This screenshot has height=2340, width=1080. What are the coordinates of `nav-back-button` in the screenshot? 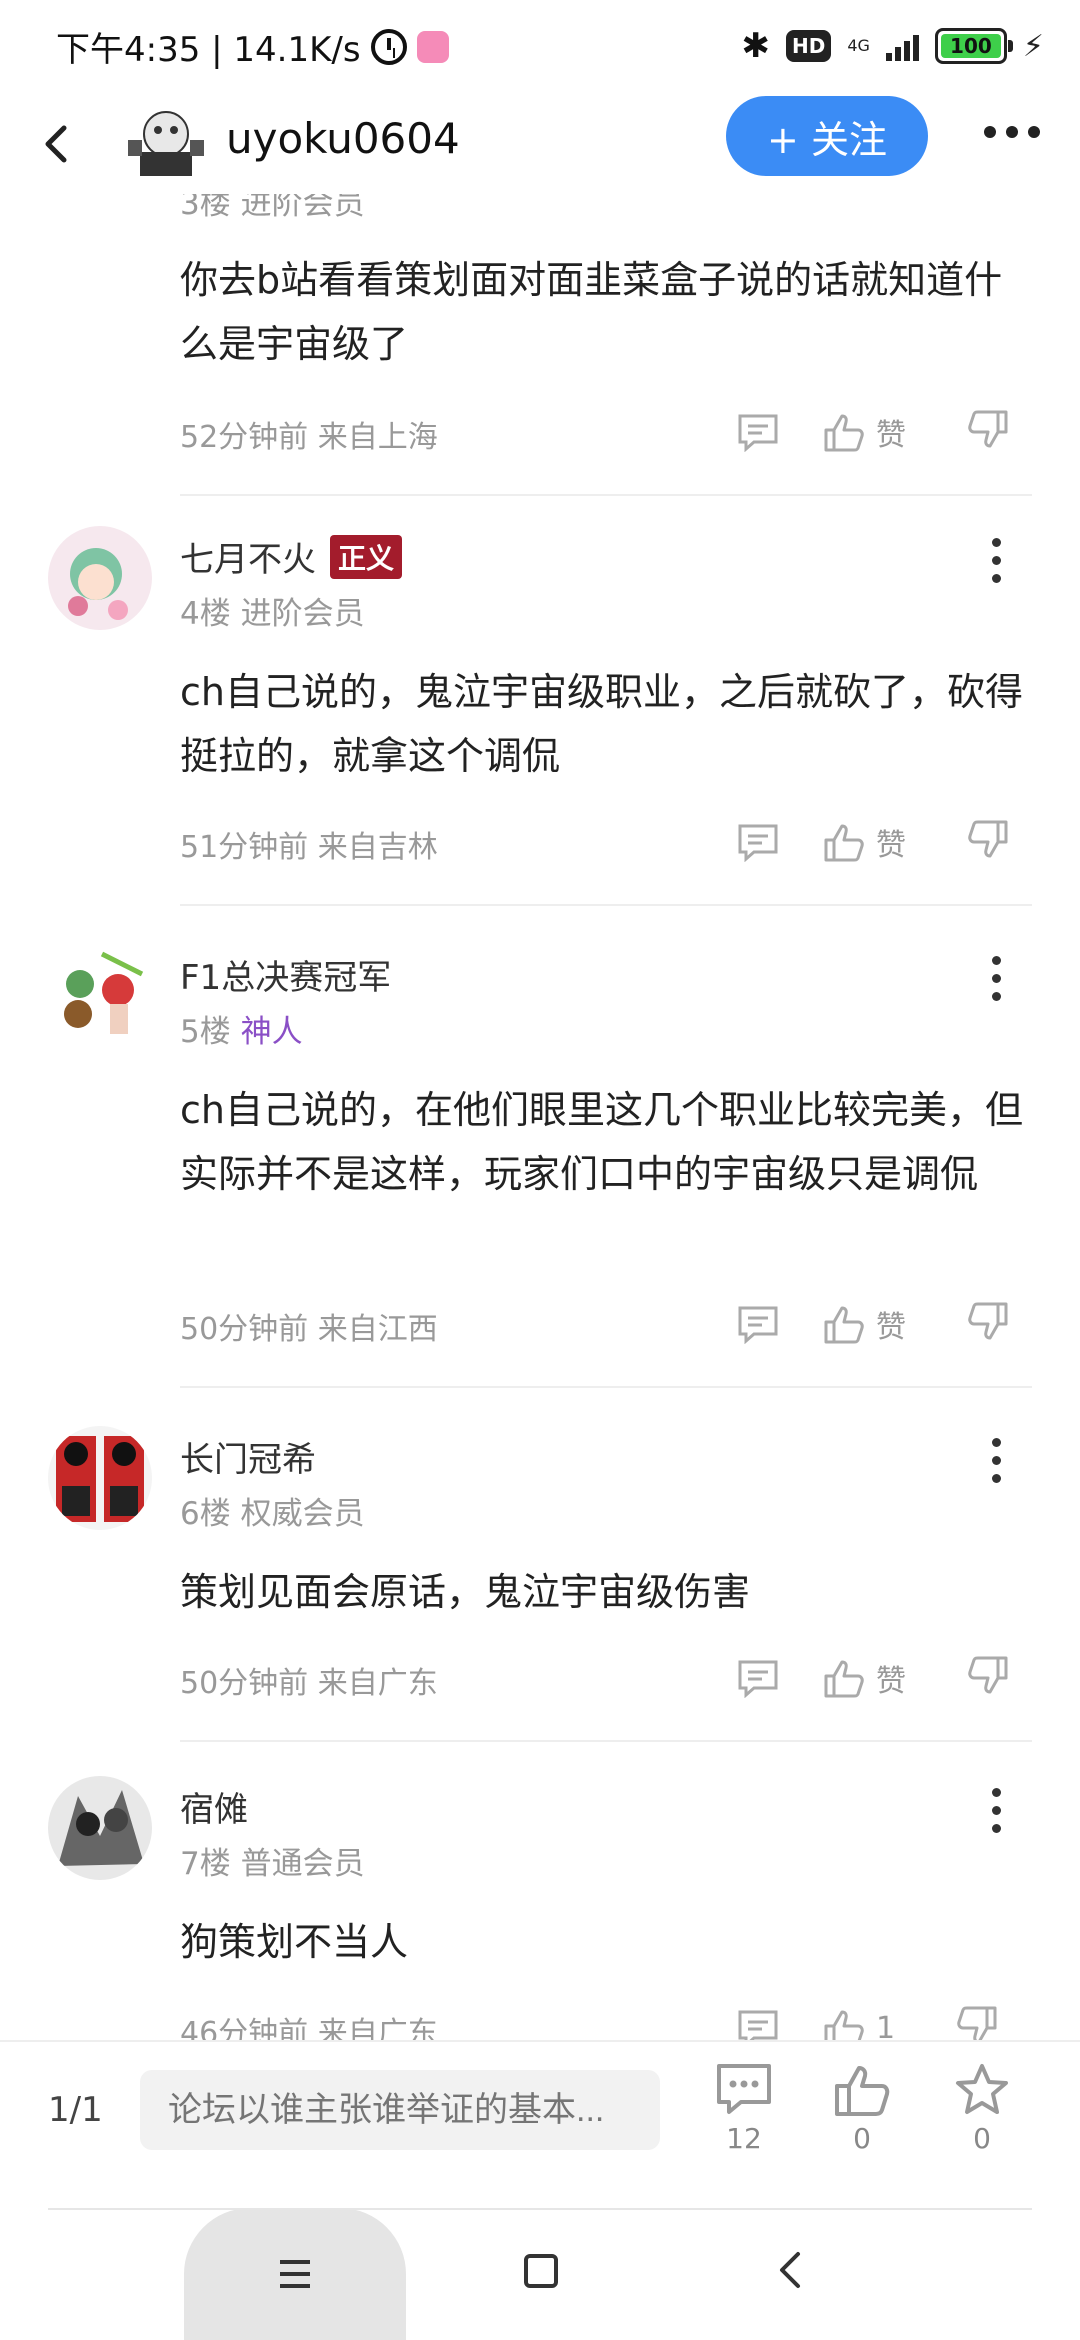 It's located at (792, 2270).